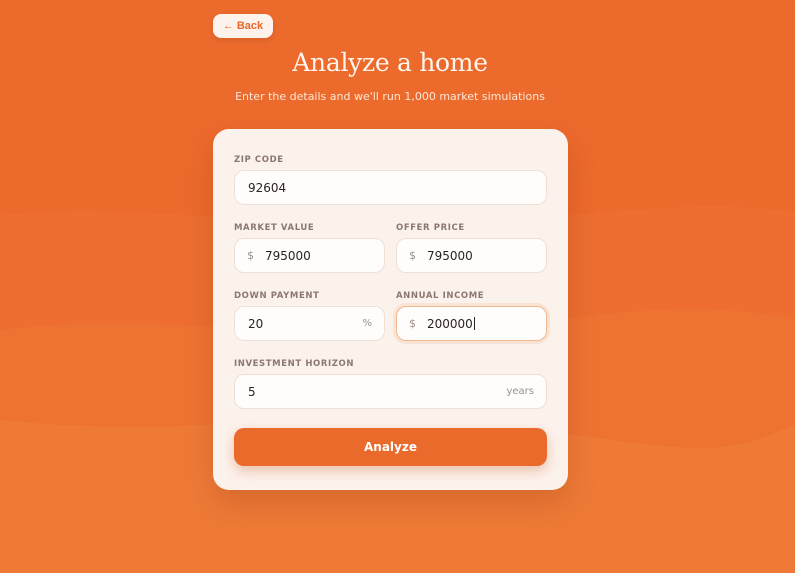  What do you see at coordinates (228, 26) in the screenshot?
I see `left-arrow-icon: ←` at bounding box center [228, 26].